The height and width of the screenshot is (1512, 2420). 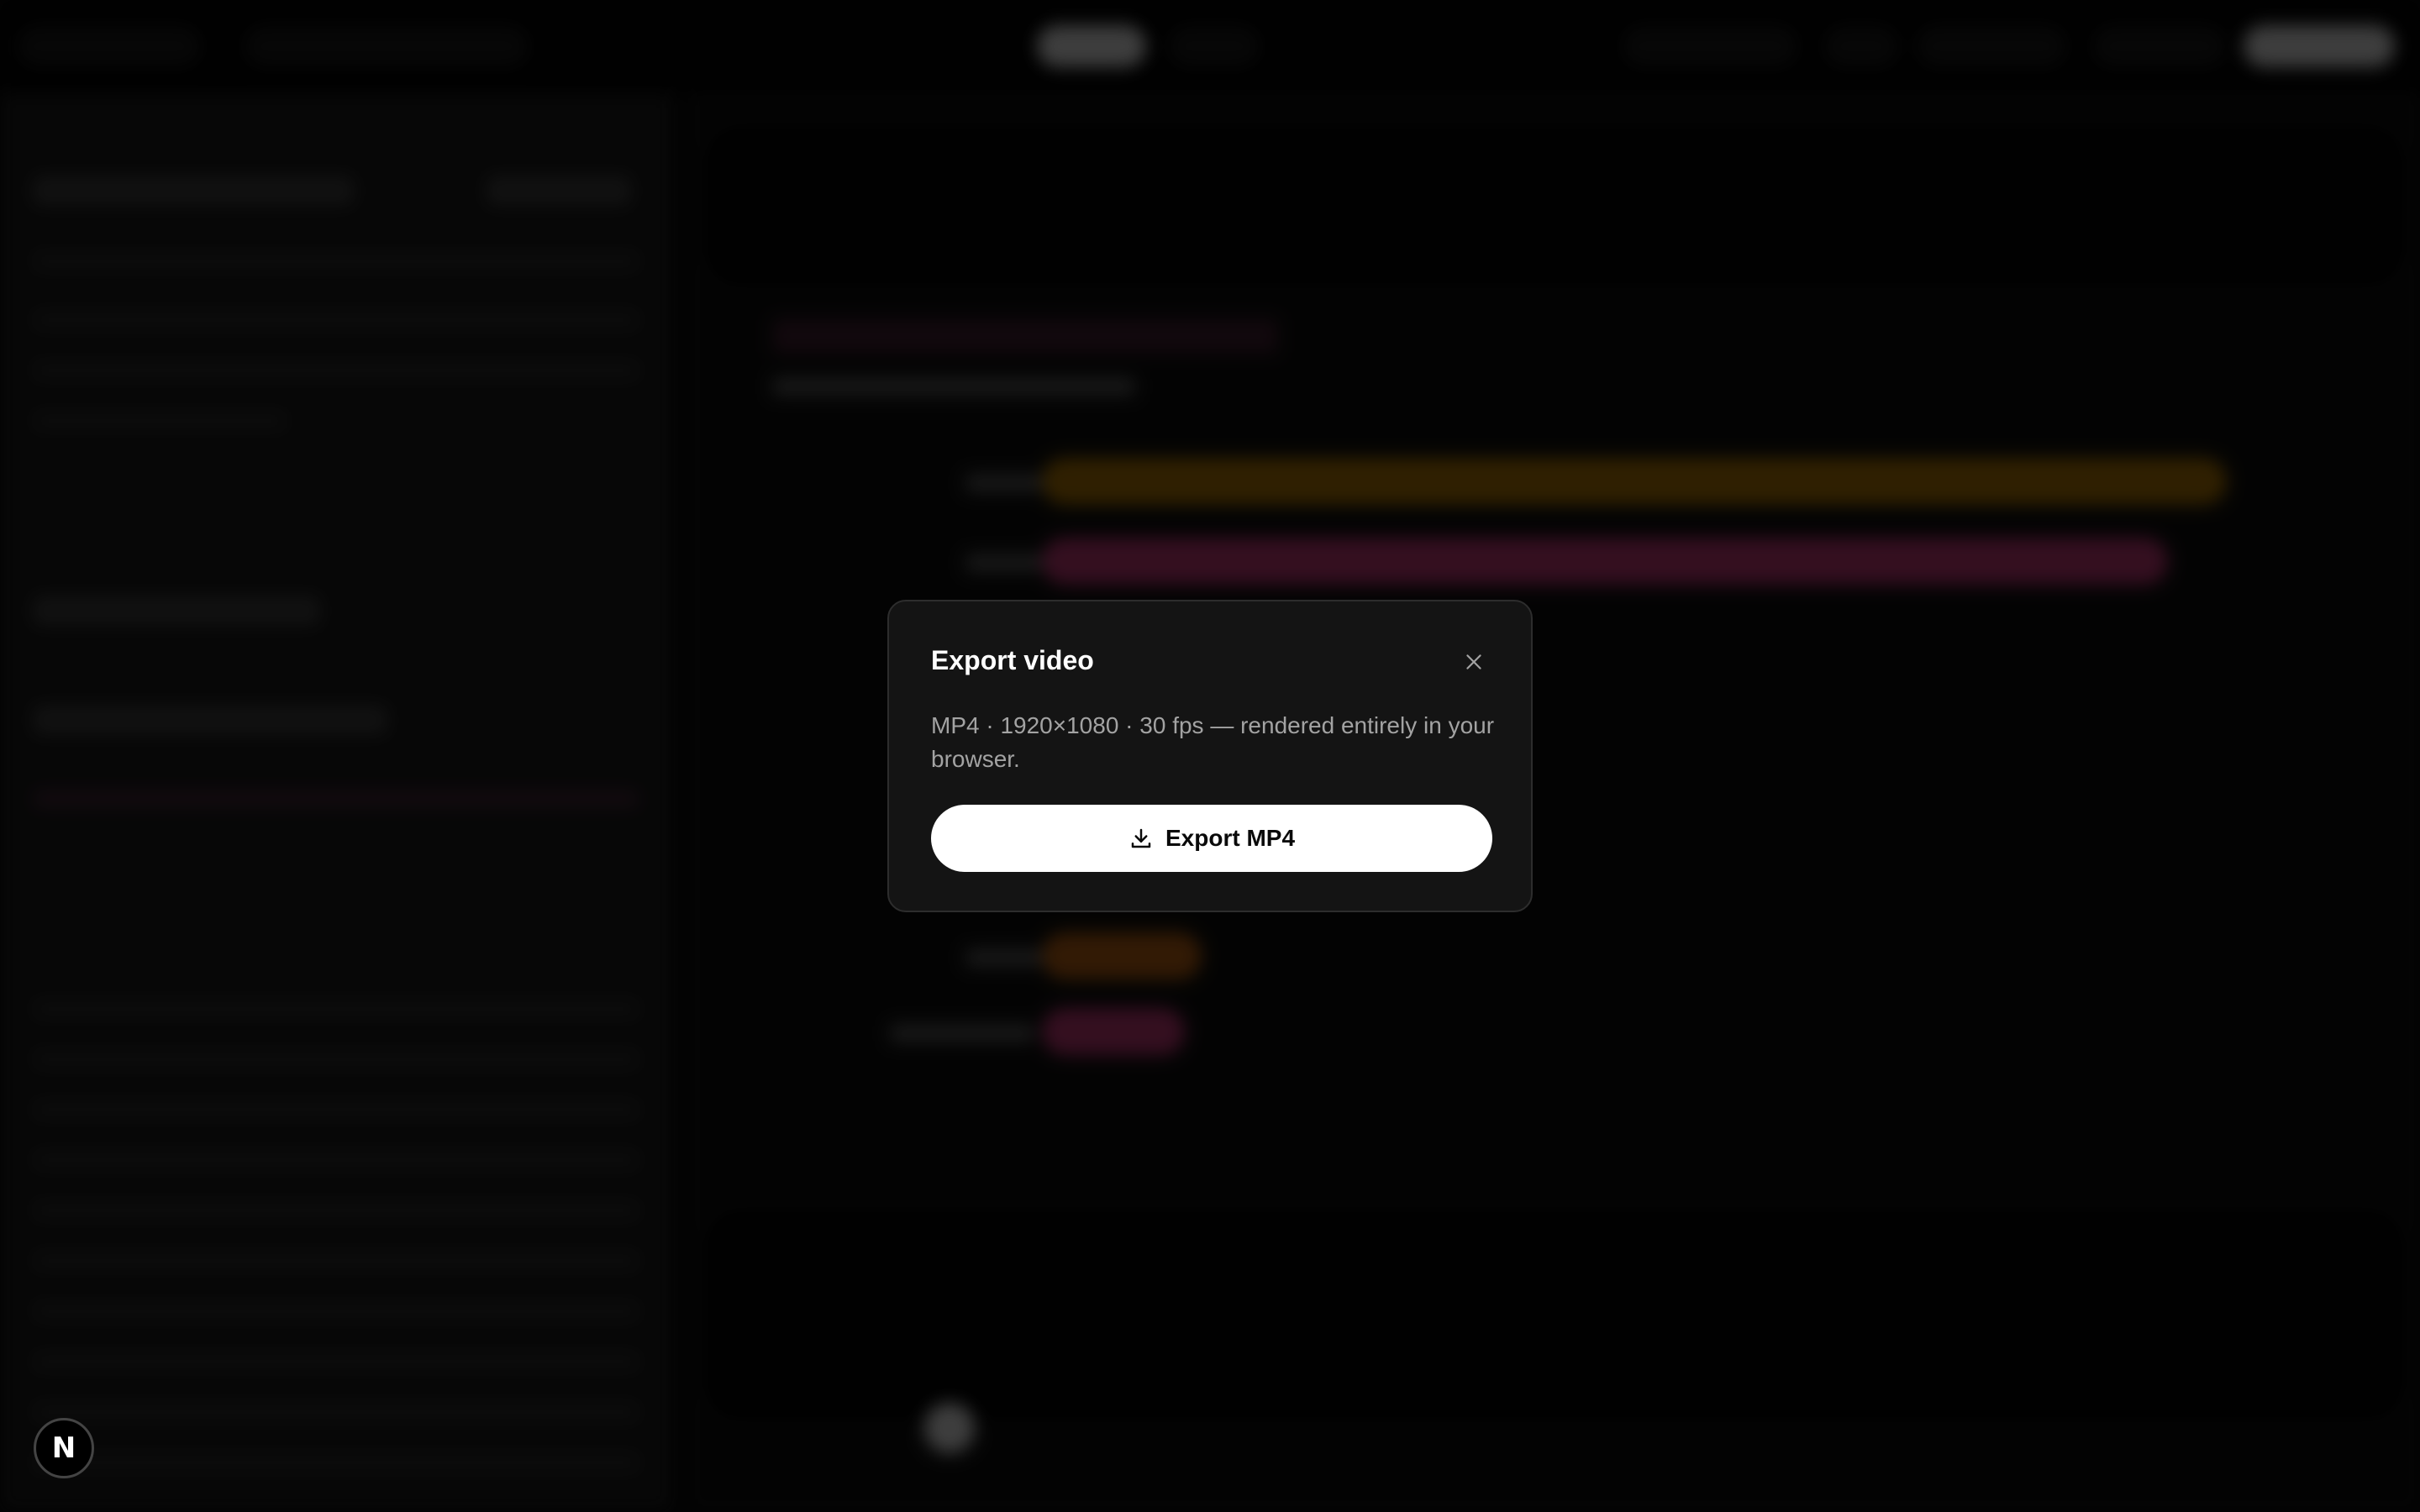 I want to click on export-mp4-button: Export MP4, so click(x=1211, y=838).